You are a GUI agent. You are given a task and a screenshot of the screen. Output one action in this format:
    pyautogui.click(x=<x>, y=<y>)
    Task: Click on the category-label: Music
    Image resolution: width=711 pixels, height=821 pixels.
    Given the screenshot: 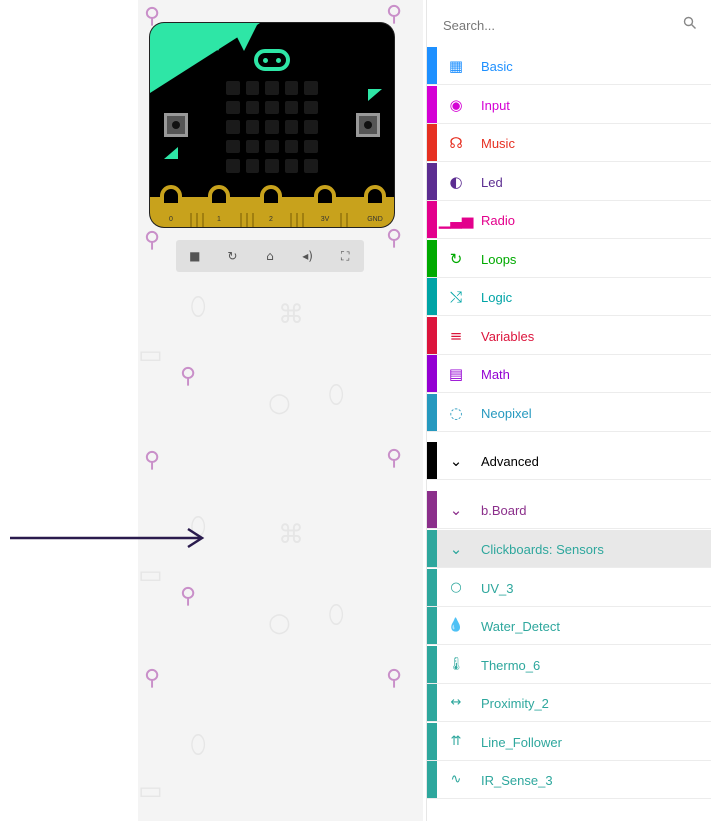 What is the action you would take?
    pyautogui.click(x=498, y=143)
    